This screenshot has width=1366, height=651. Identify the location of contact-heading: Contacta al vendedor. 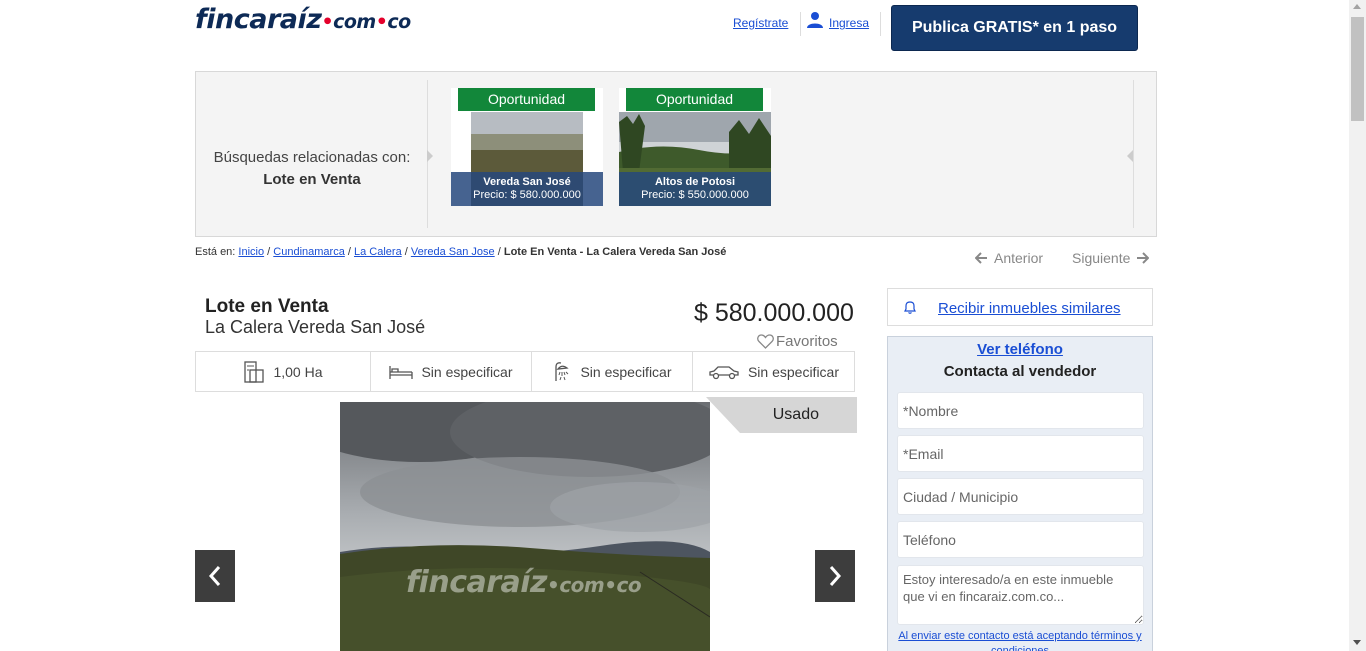
(1020, 371).